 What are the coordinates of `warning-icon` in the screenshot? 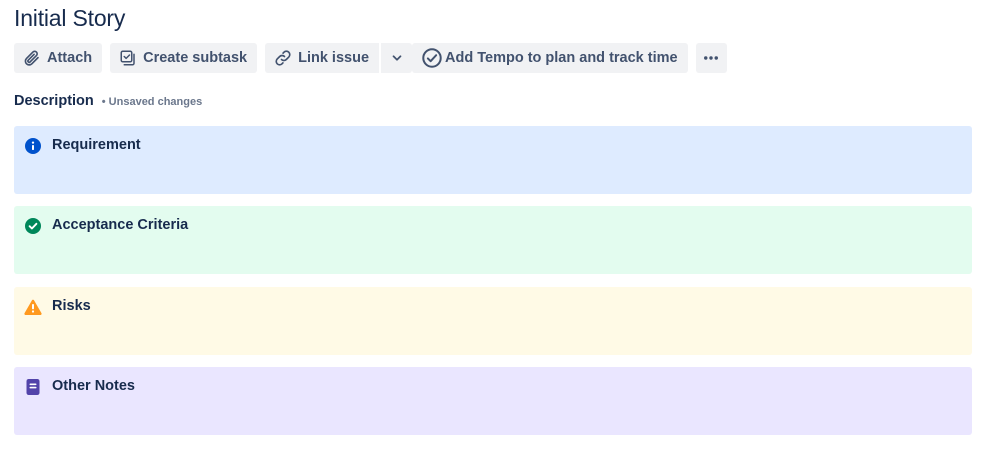 It's located at (33, 307).